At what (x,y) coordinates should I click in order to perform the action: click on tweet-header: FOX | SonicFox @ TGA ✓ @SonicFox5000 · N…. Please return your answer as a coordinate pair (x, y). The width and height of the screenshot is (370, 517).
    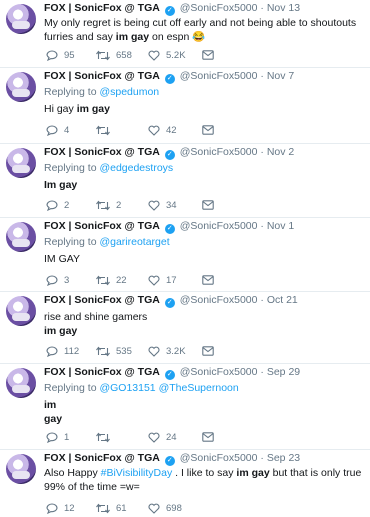
    Looking at the image, I should click on (204, 77).